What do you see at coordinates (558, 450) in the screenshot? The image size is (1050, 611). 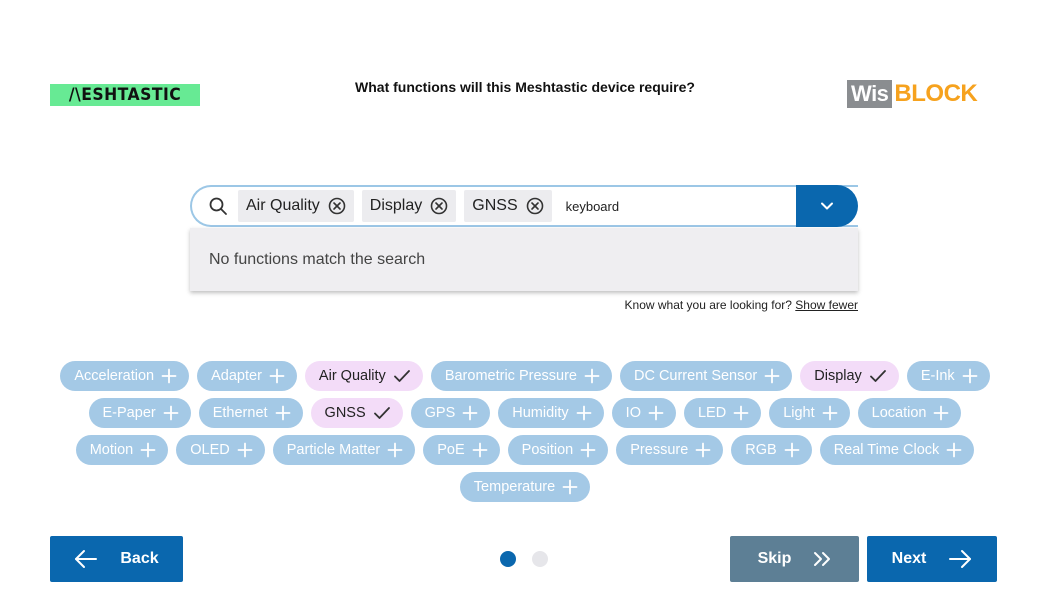 I see `function-chip: Position` at bounding box center [558, 450].